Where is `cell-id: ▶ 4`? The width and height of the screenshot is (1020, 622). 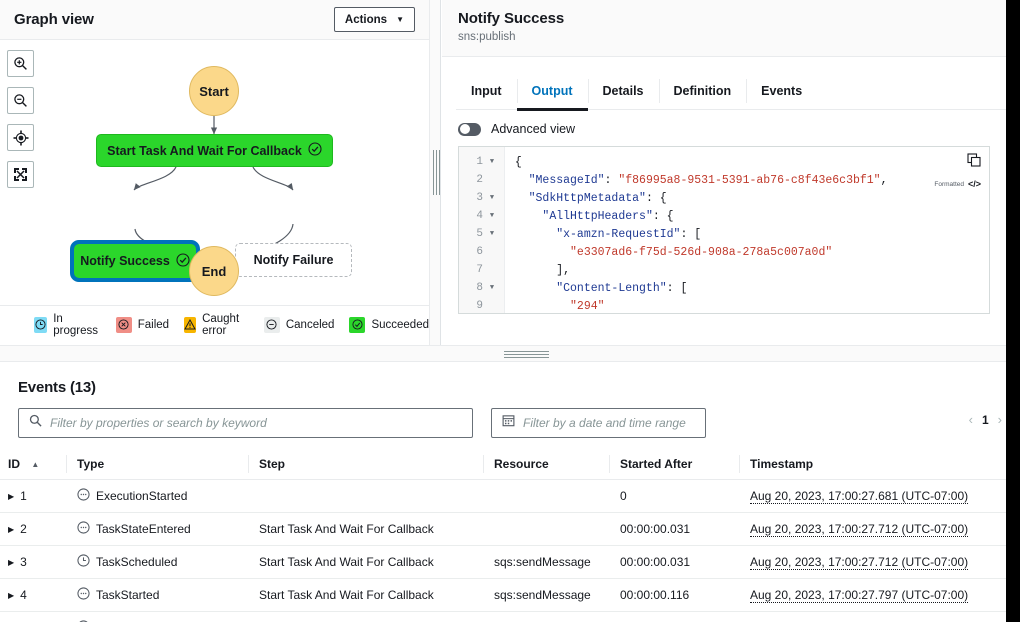
cell-id: ▶ 4 is located at coordinates (33, 595).